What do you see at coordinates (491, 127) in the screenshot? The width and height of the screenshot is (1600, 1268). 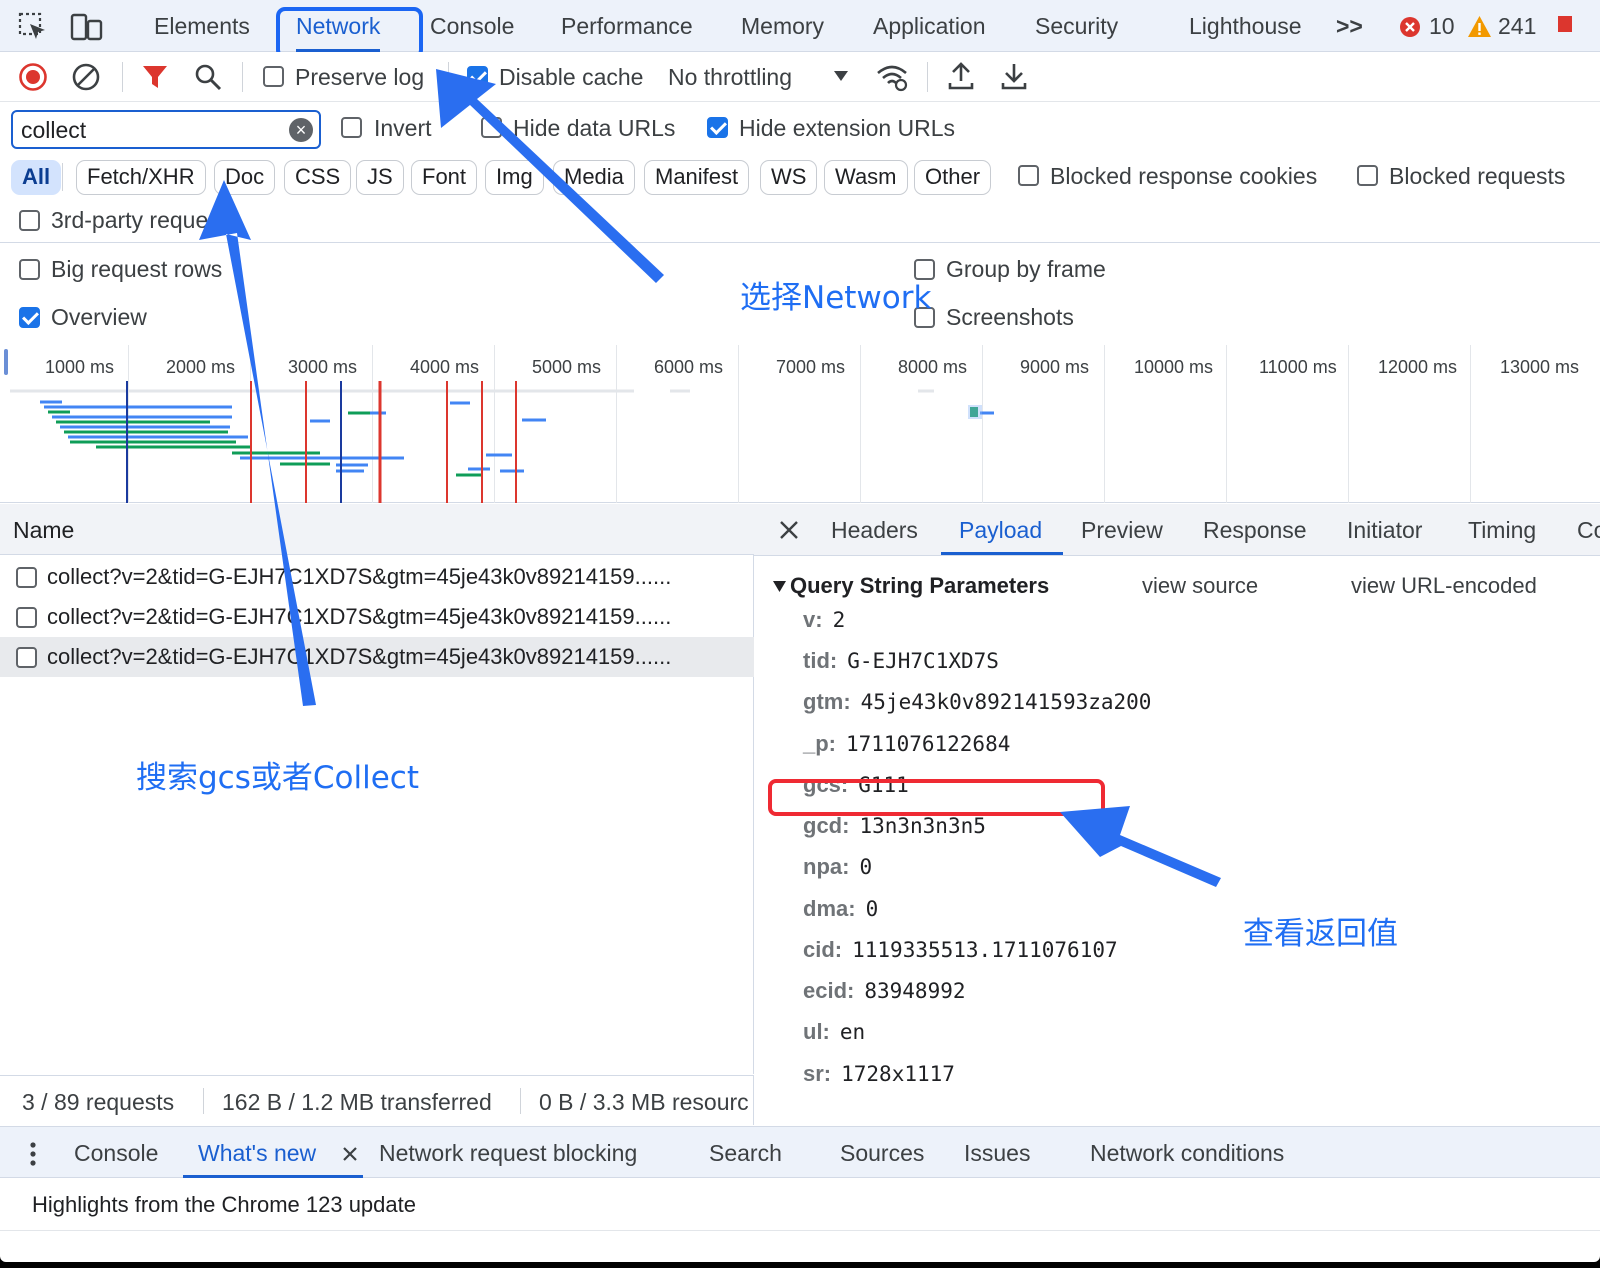 I see `hide-data-urls-checkbox` at bounding box center [491, 127].